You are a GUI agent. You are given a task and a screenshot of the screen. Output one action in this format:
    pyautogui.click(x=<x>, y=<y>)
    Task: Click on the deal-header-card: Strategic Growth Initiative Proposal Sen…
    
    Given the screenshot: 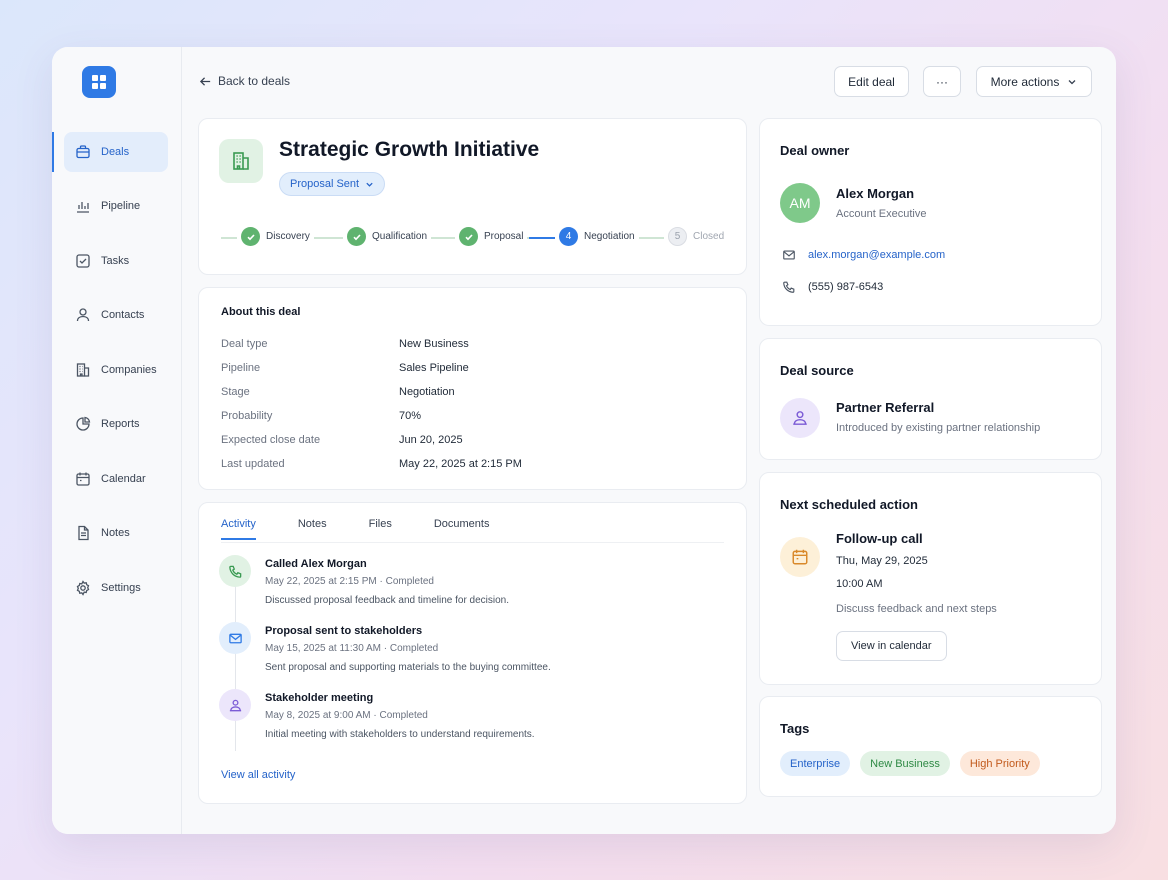 What is the action you would take?
    pyautogui.click(x=472, y=196)
    